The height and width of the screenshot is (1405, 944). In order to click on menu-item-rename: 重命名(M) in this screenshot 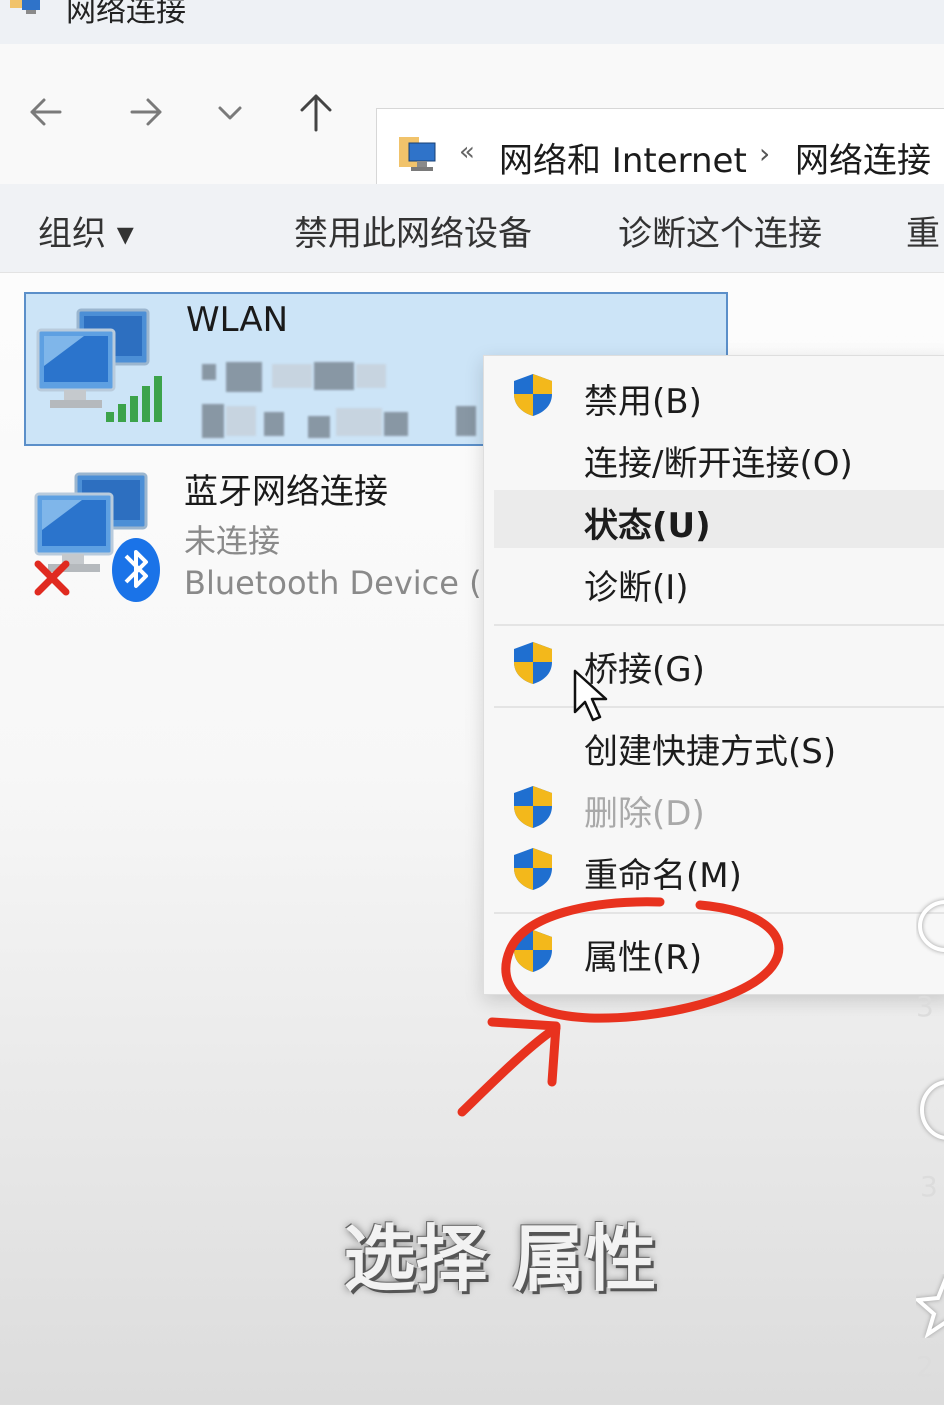, I will do `click(719, 869)`.